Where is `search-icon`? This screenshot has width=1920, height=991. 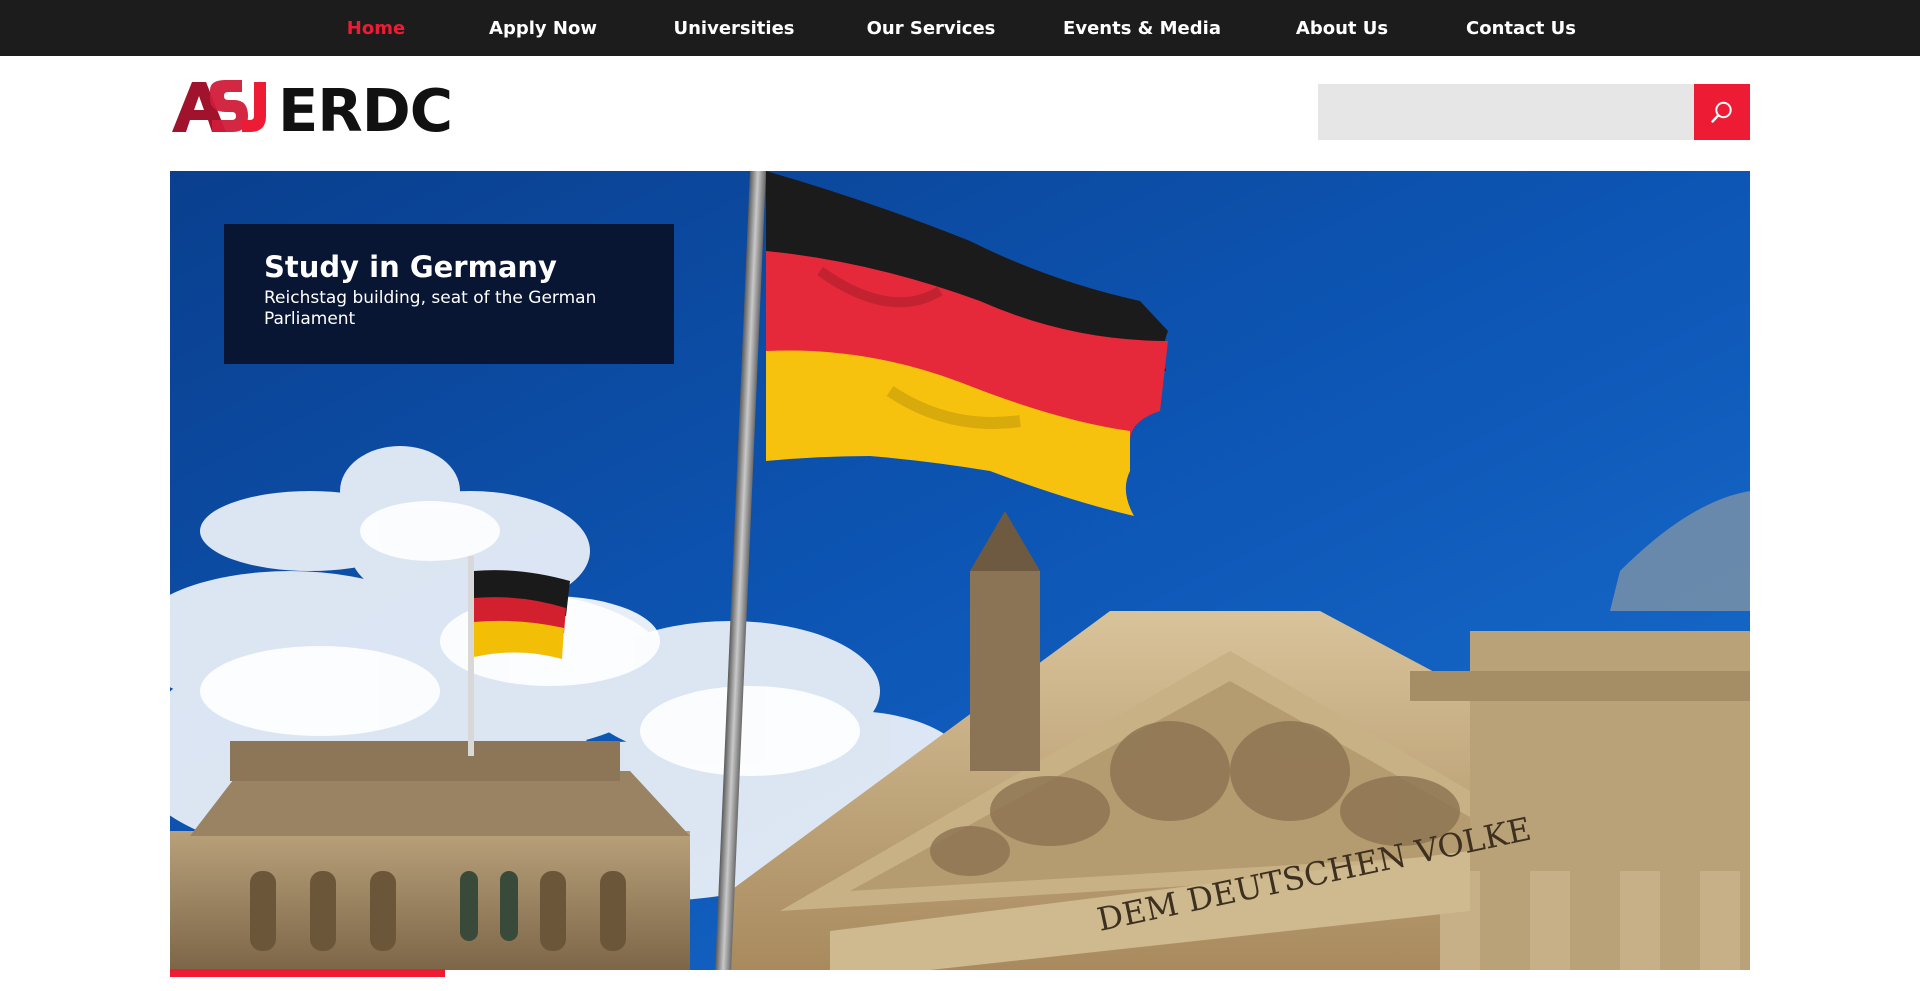 search-icon is located at coordinates (1721, 112).